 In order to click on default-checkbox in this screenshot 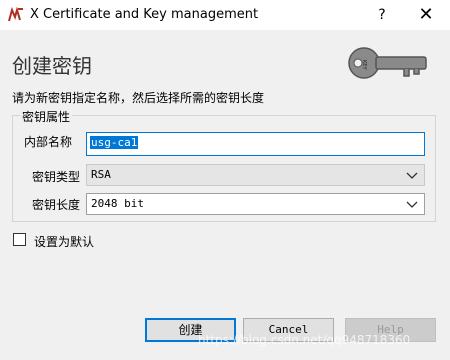, I will do `click(19, 239)`.